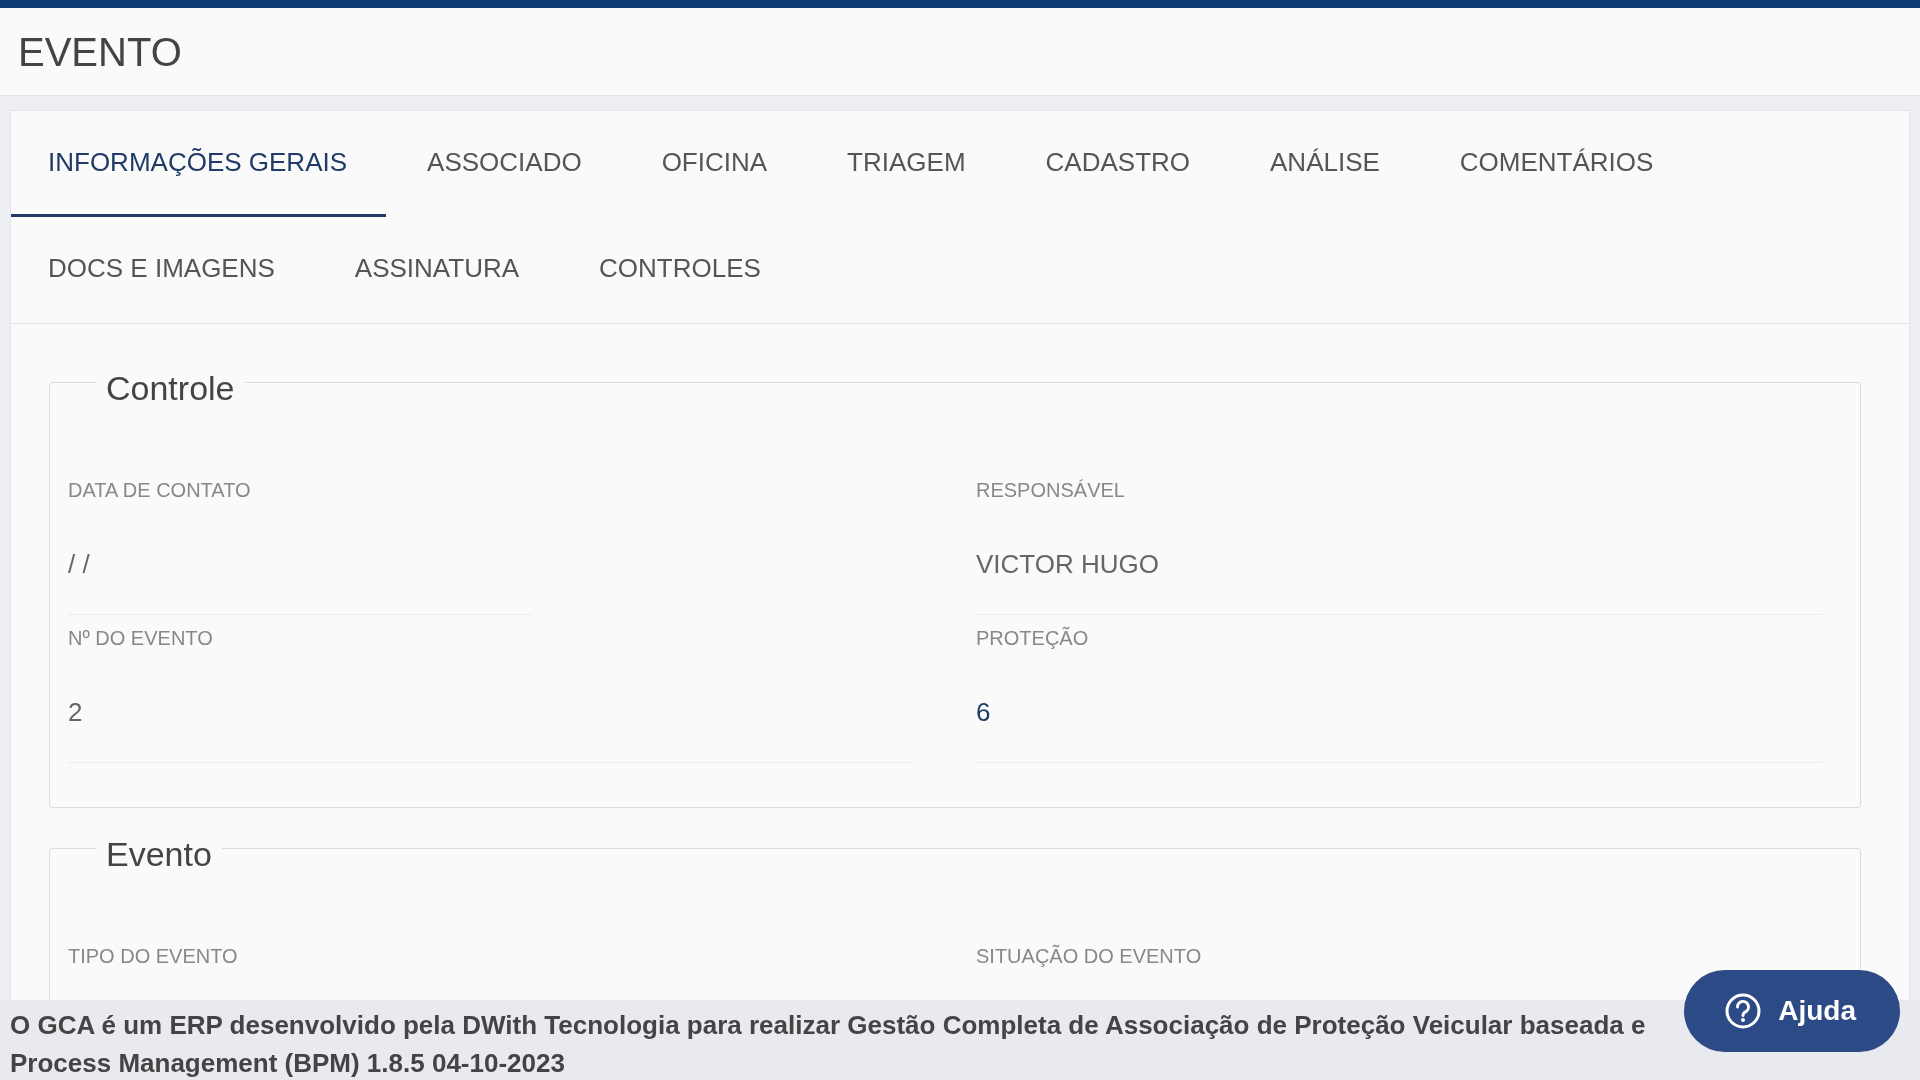  Describe the element at coordinates (1399, 580) in the screenshot. I see `field-value: VICTOR HUGO` at that location.